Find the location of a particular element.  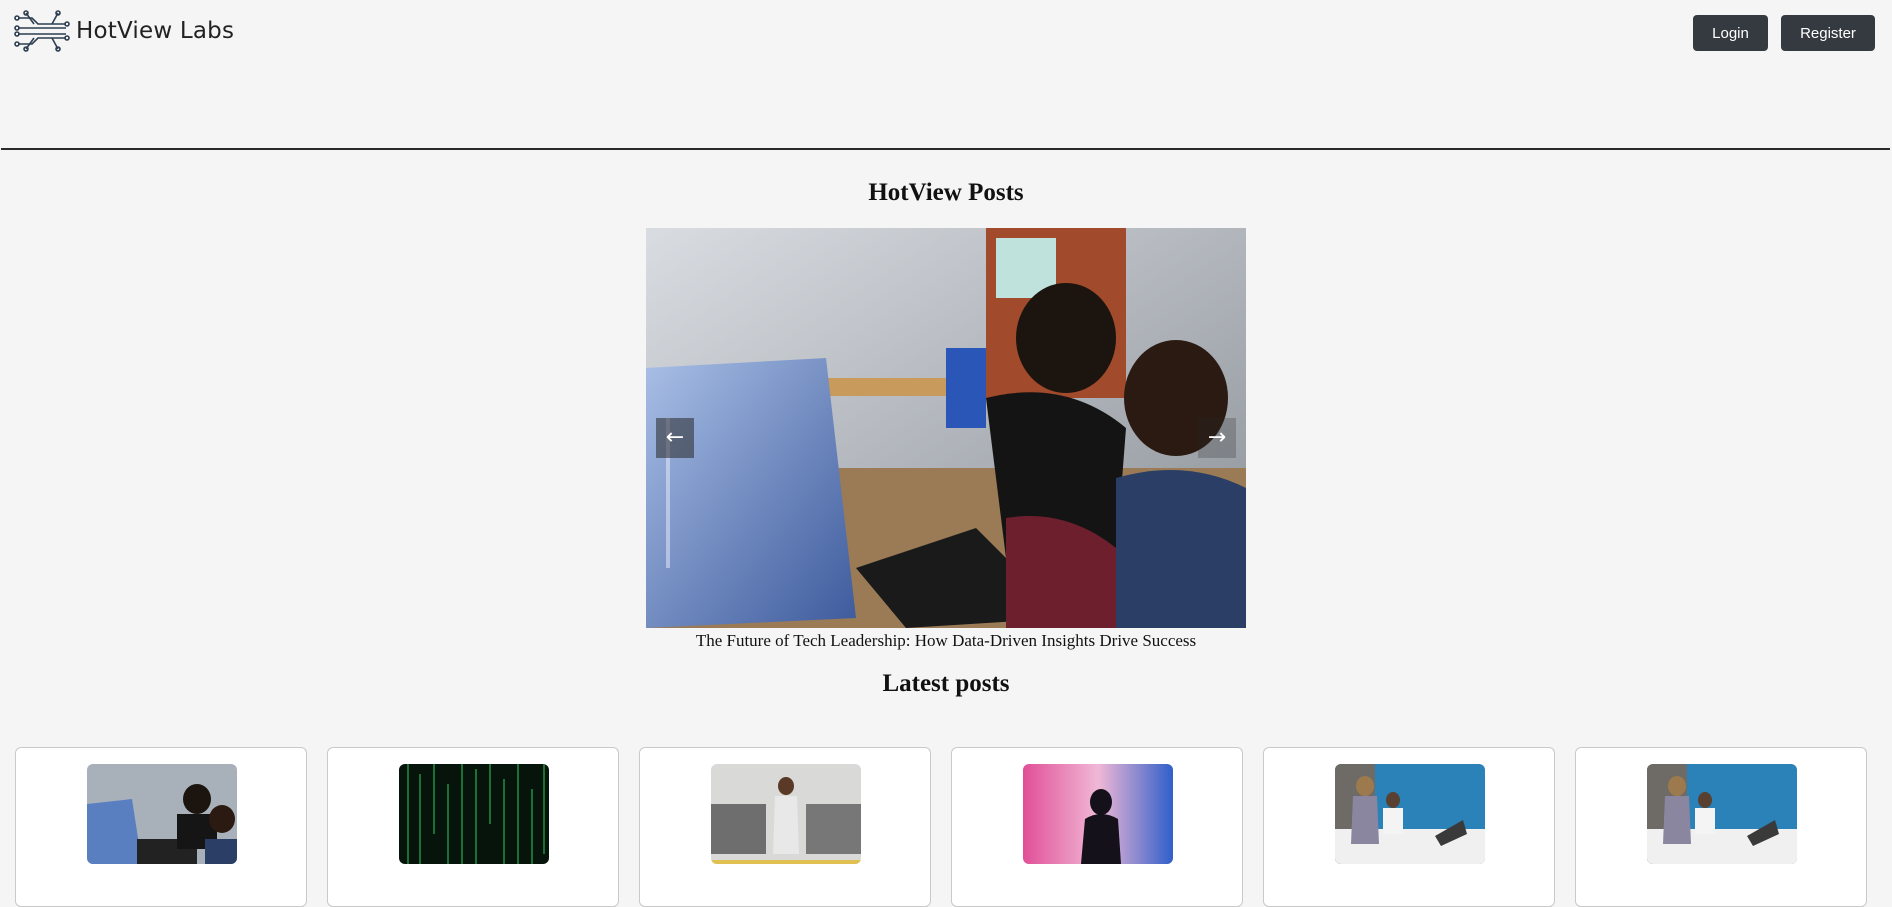

brand: HotView Labs is located at coordinates (124, 31).